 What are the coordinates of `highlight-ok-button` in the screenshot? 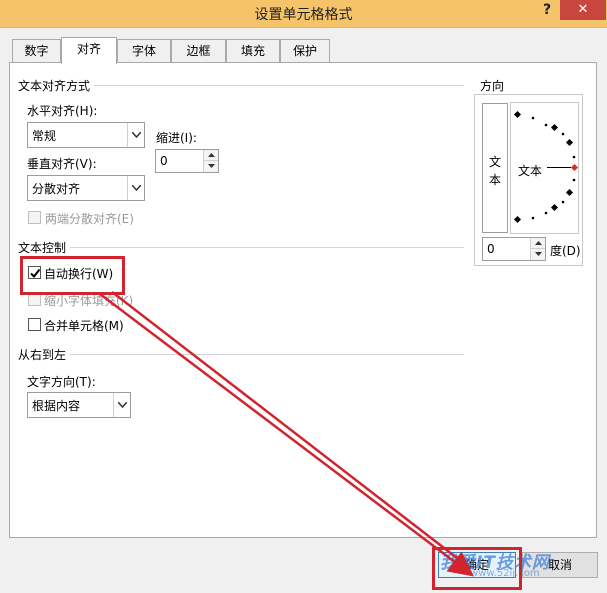 It's located at (477, 568).